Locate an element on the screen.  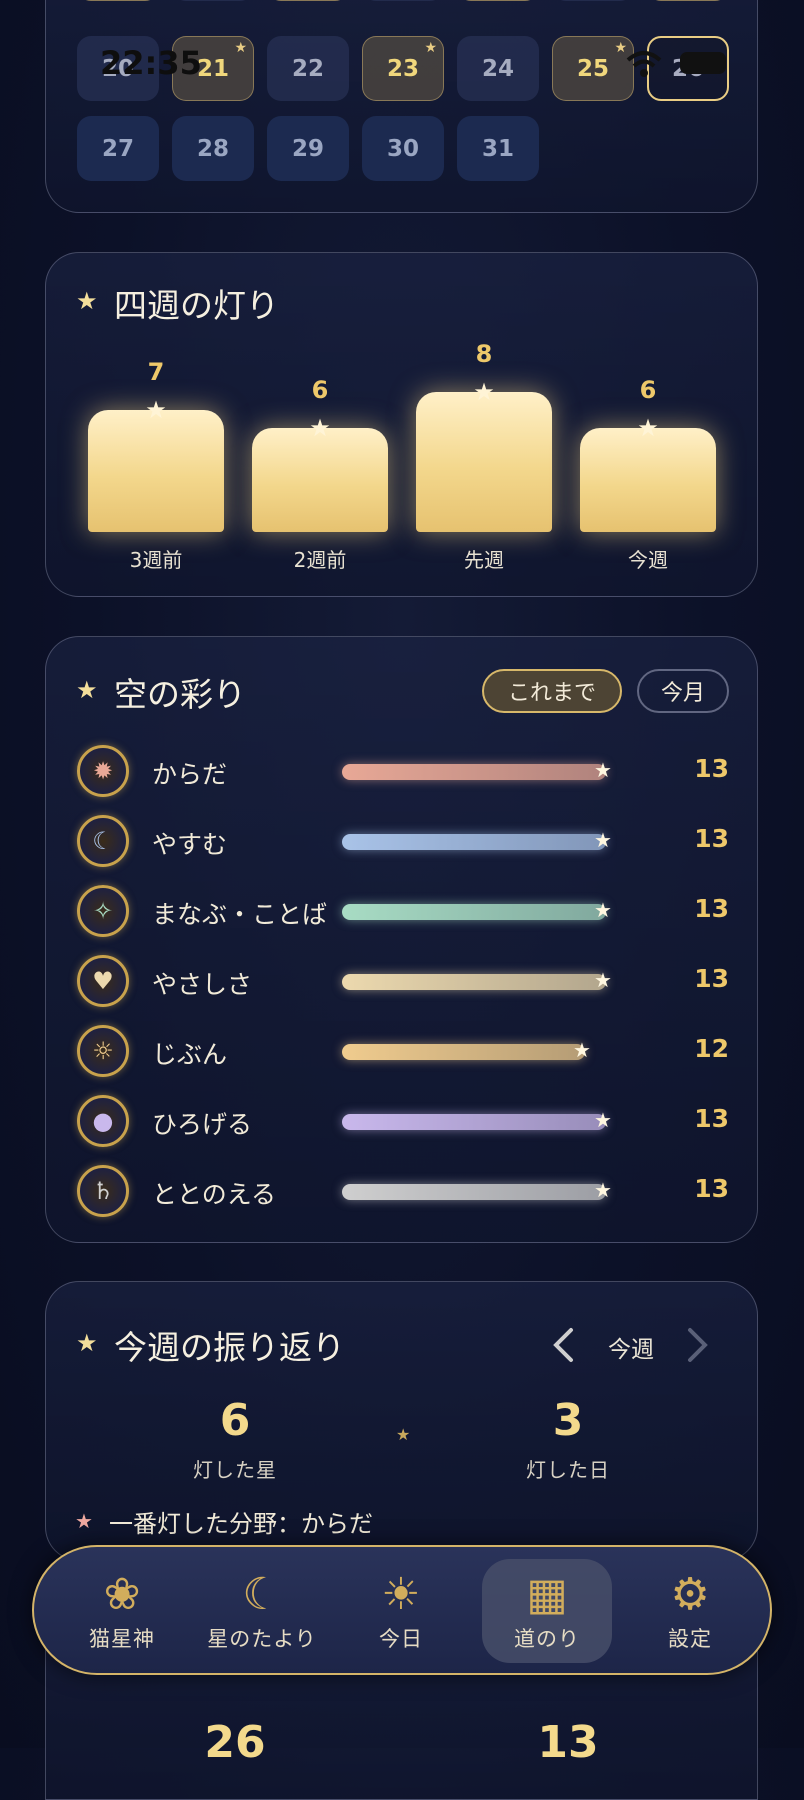
days-lit-value: 3 is located at coordinates (568, 1420).